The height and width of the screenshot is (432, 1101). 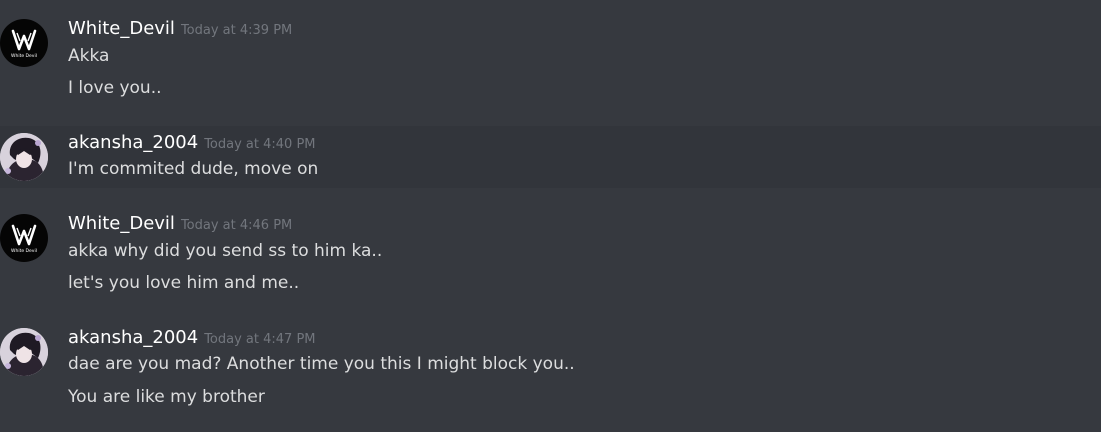 What do you see at coordinates (184, 283) in the screenshot?
I see `message-text: let's you love him and me..` at bounding box center [184, 283].